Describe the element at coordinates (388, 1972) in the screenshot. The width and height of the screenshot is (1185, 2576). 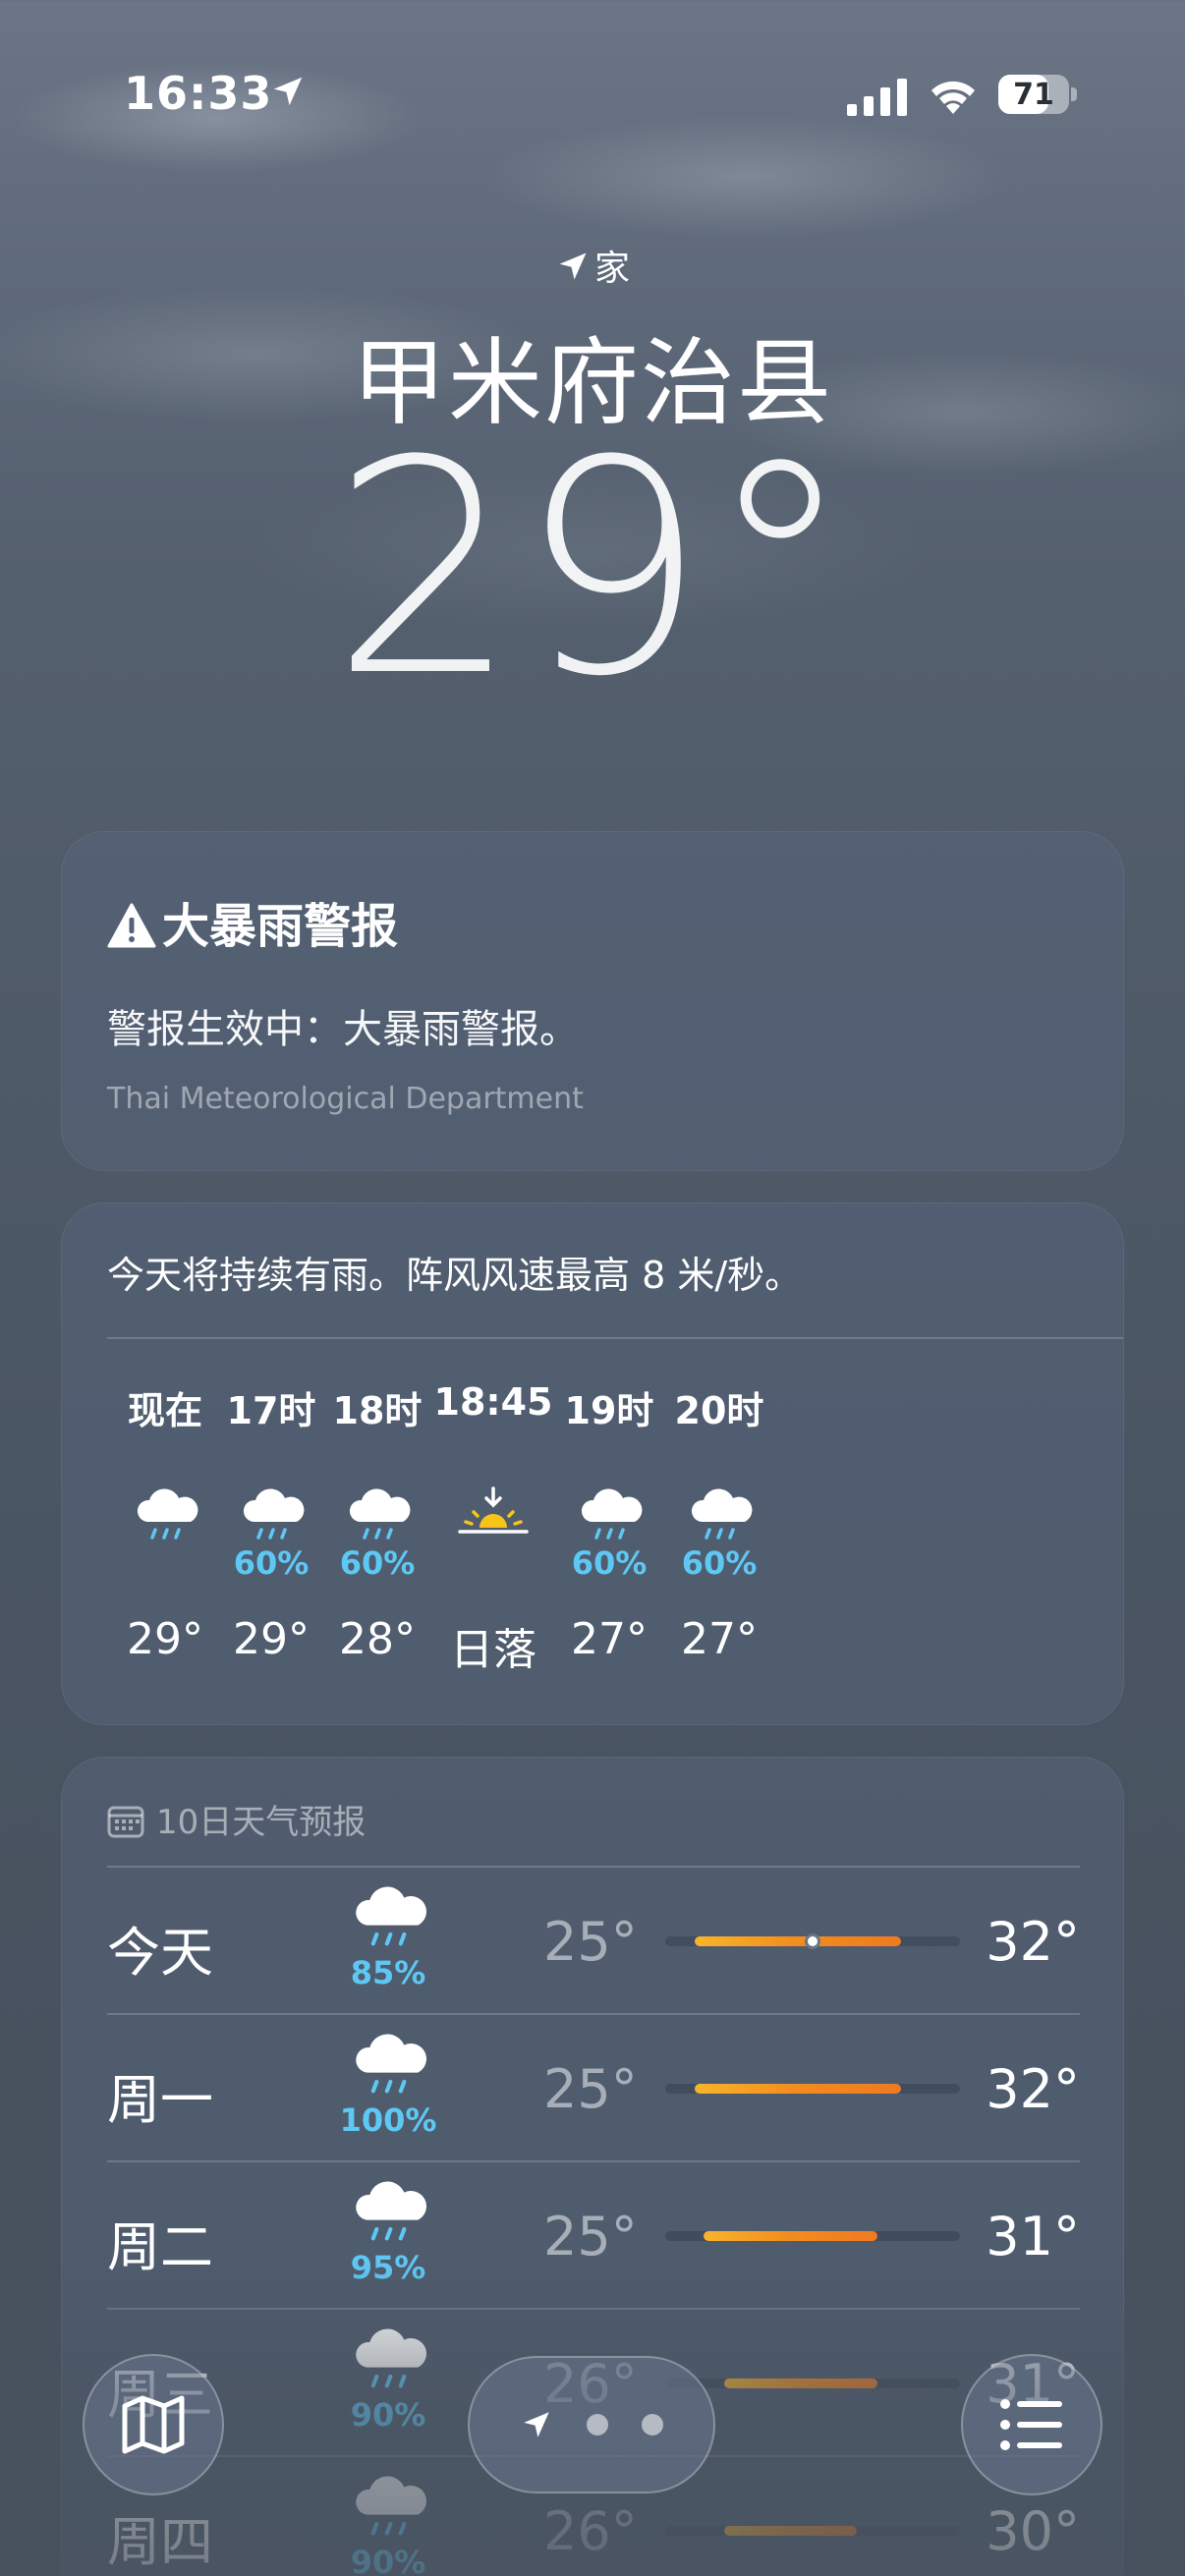
I see `precip-chance: 85%` at that location.